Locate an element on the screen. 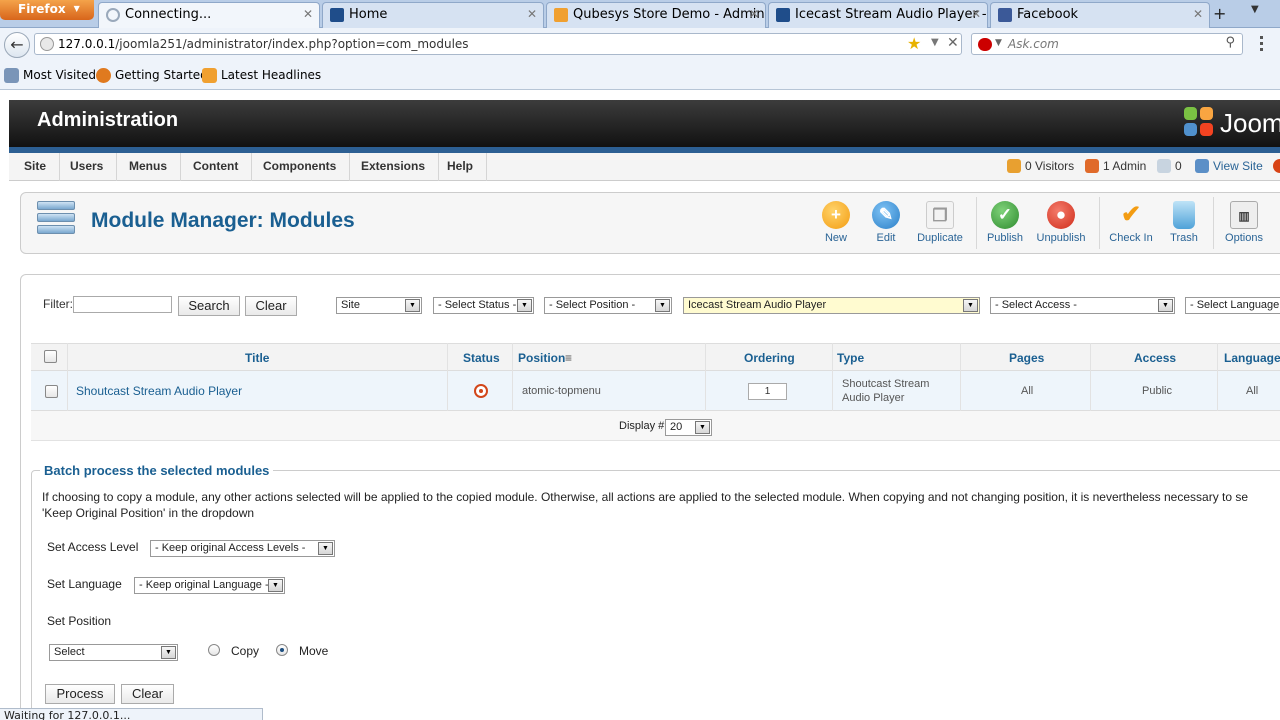  new-button: + New is located at coordinates (836, 225).